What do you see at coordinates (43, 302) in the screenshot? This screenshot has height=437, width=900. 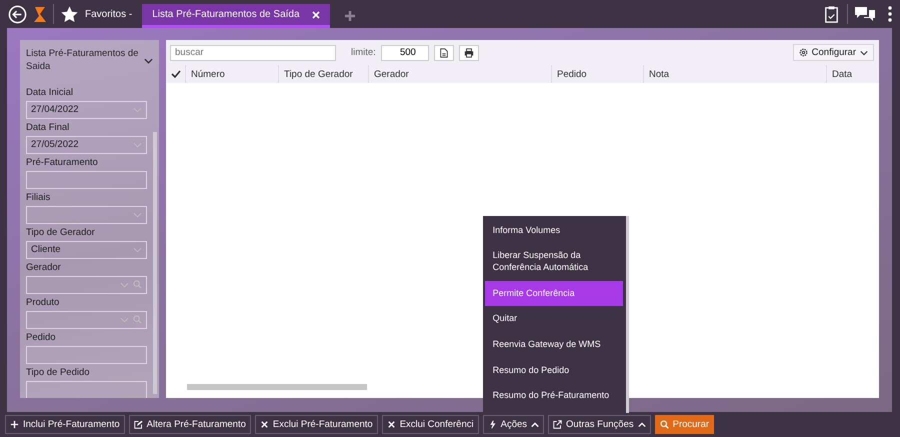 I see `field-label: Produto` at bounding box center [43, 302].